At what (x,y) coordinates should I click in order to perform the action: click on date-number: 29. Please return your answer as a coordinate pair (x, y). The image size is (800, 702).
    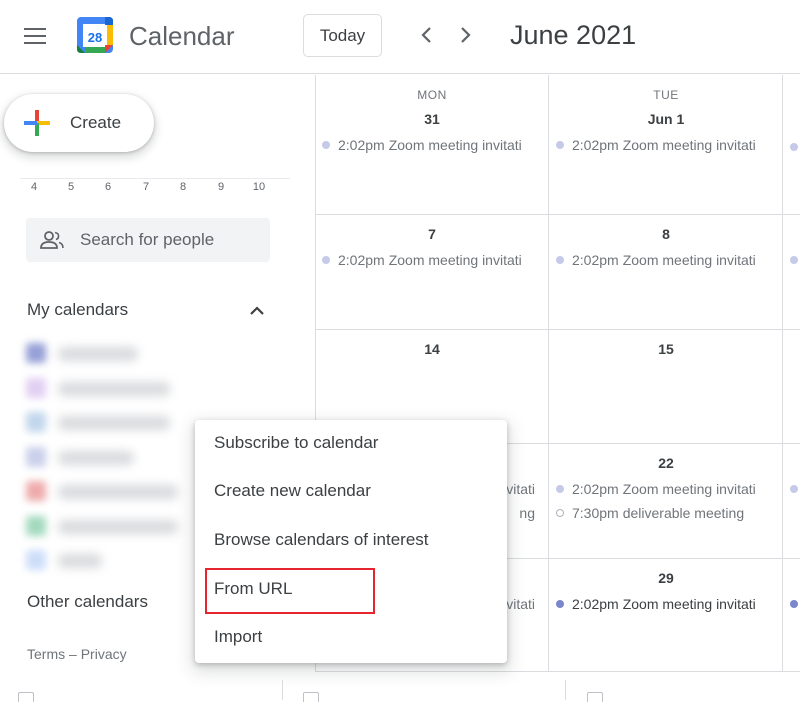
    Looking at the image, I should click on (666, 578).